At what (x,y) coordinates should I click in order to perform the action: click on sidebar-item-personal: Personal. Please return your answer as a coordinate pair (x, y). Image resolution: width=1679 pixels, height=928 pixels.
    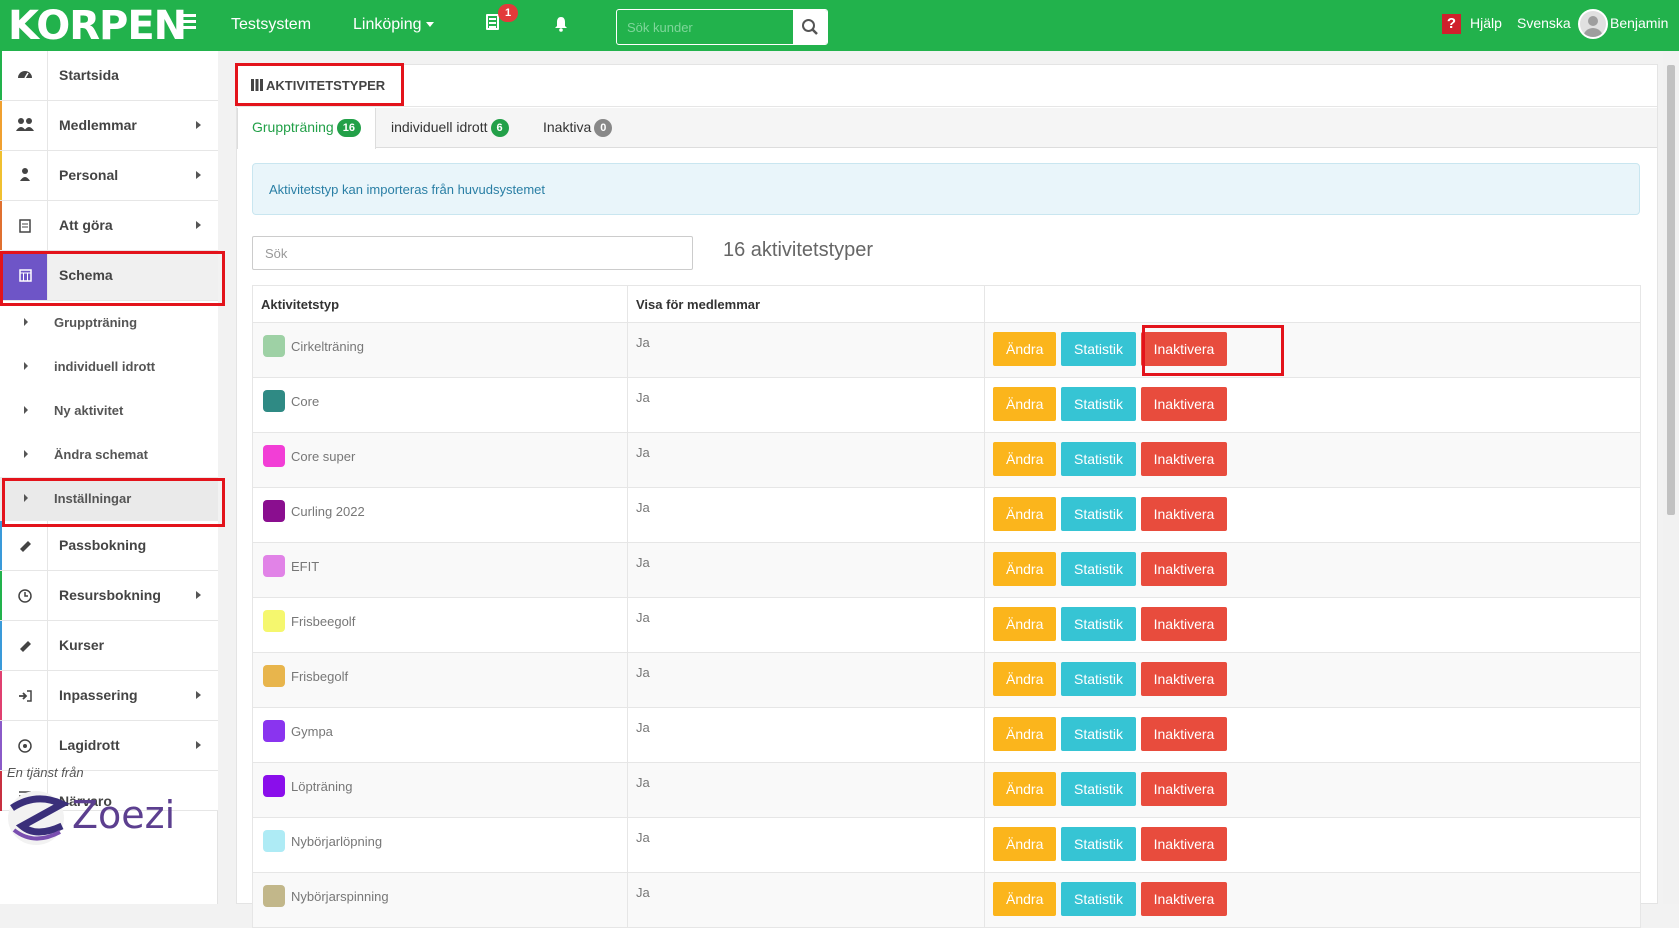
    Looking at the image, I should click on (109, 176).